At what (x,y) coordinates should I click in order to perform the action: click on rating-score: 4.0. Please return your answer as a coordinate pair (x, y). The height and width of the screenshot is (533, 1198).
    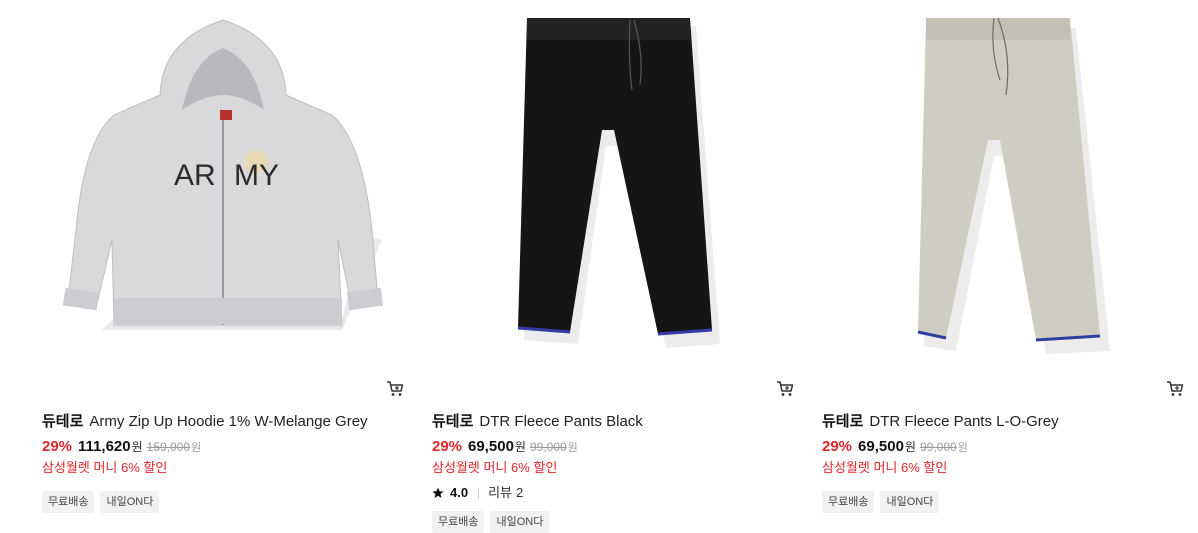
    Looking at the image, I should click on (459, 492).